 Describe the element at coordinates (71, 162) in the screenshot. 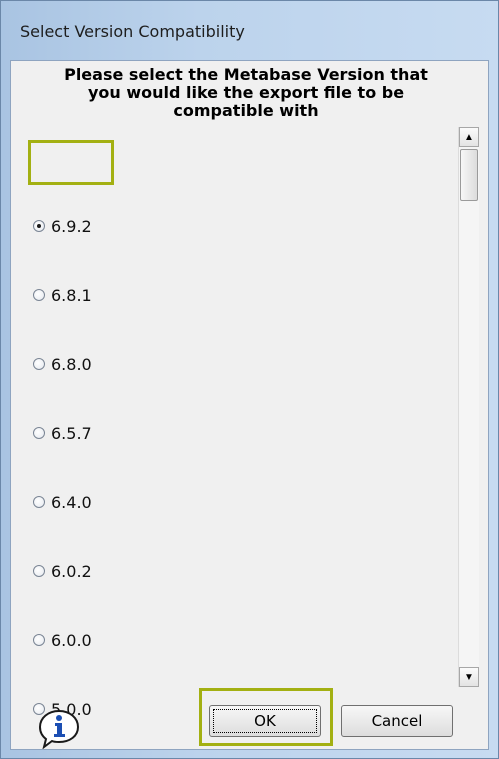

I see `selected-option-highlight` at that location.